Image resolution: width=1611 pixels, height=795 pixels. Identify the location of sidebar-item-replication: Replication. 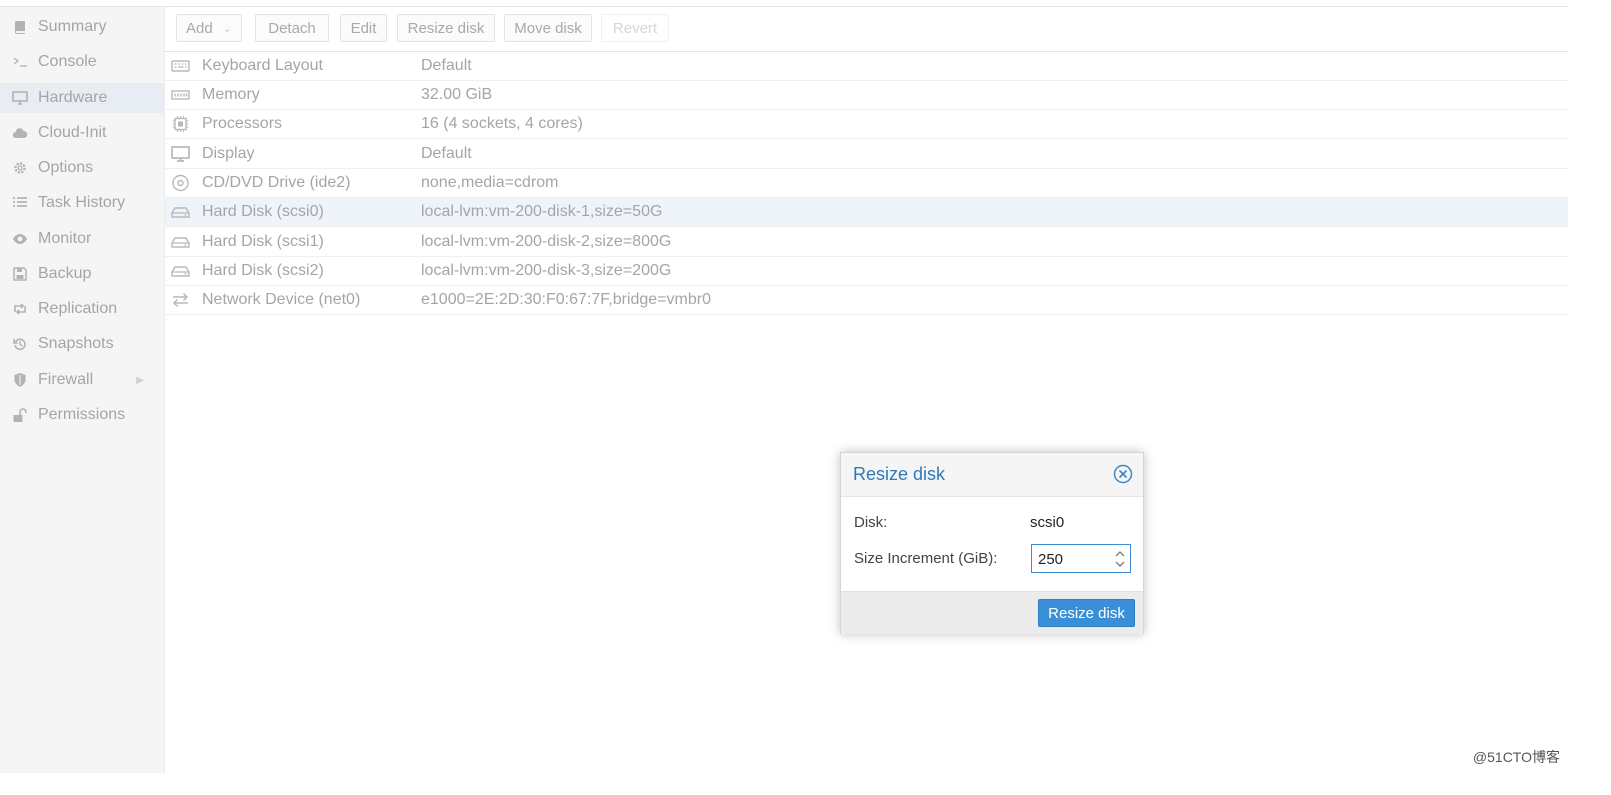
(82, 309).